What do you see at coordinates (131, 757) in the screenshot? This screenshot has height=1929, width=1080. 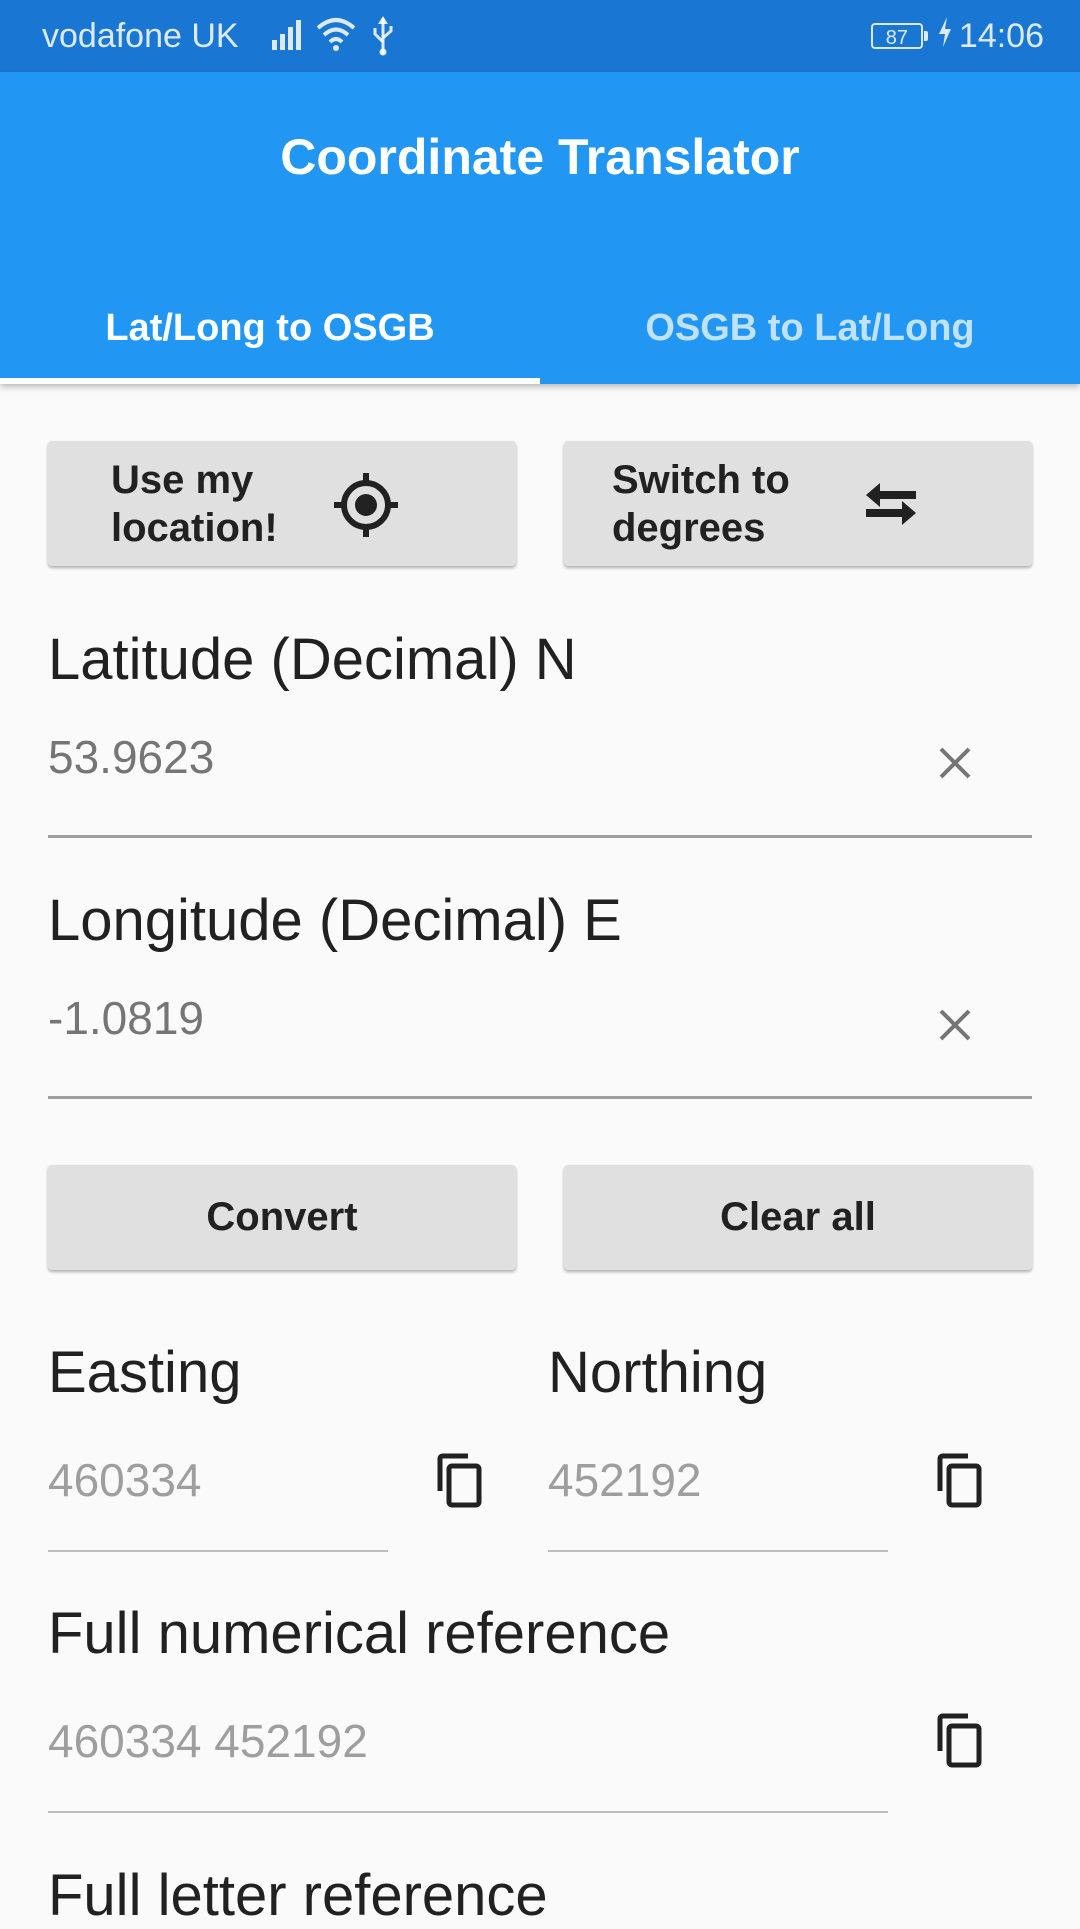 I see `latitude-input: 53.9623` at bounding box center [131, 757].